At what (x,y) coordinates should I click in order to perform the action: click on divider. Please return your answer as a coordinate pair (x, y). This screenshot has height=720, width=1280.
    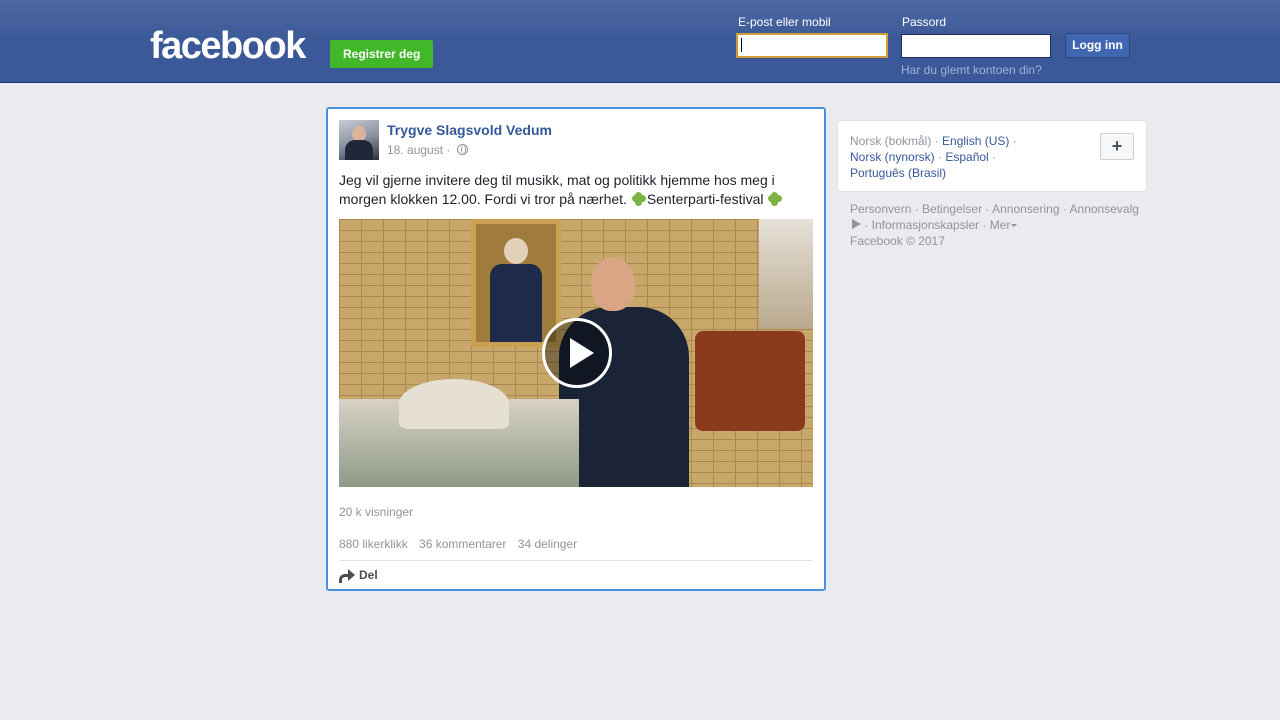
    Looking at the image, I should click on (576, 560).